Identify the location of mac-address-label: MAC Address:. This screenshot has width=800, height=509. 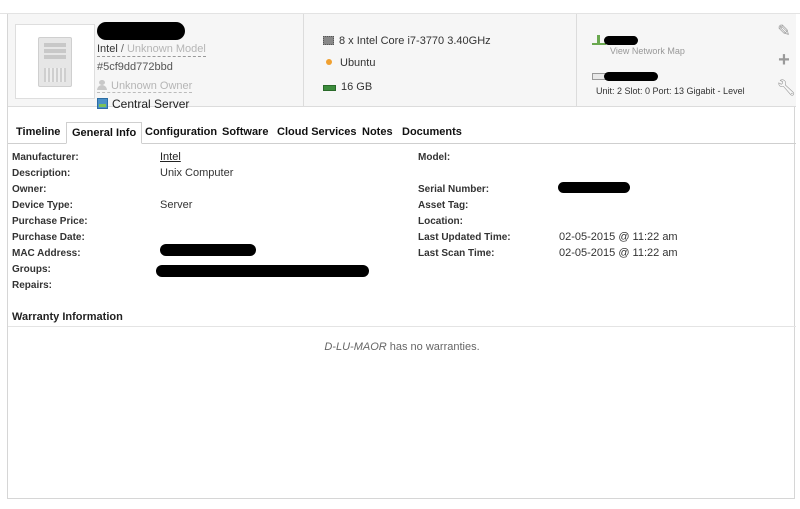
(46, 253).